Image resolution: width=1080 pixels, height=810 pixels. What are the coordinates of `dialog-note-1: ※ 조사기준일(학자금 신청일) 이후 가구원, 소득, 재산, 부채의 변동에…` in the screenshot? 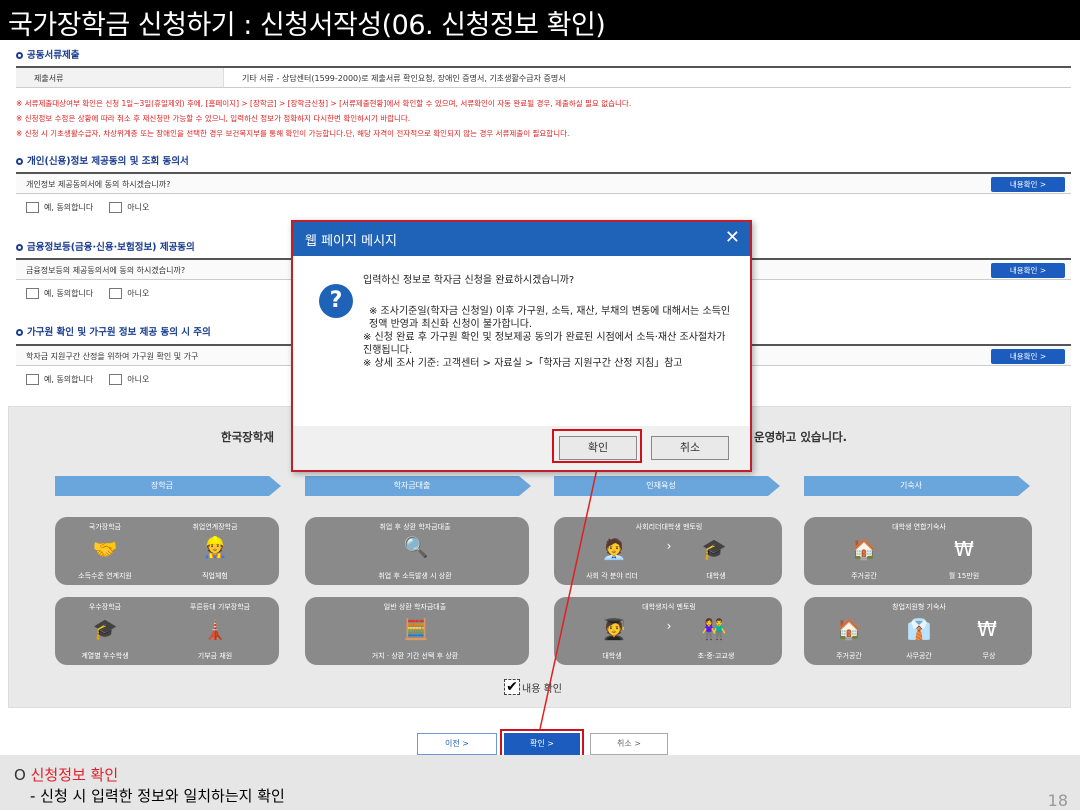 It's located at (548, 318).